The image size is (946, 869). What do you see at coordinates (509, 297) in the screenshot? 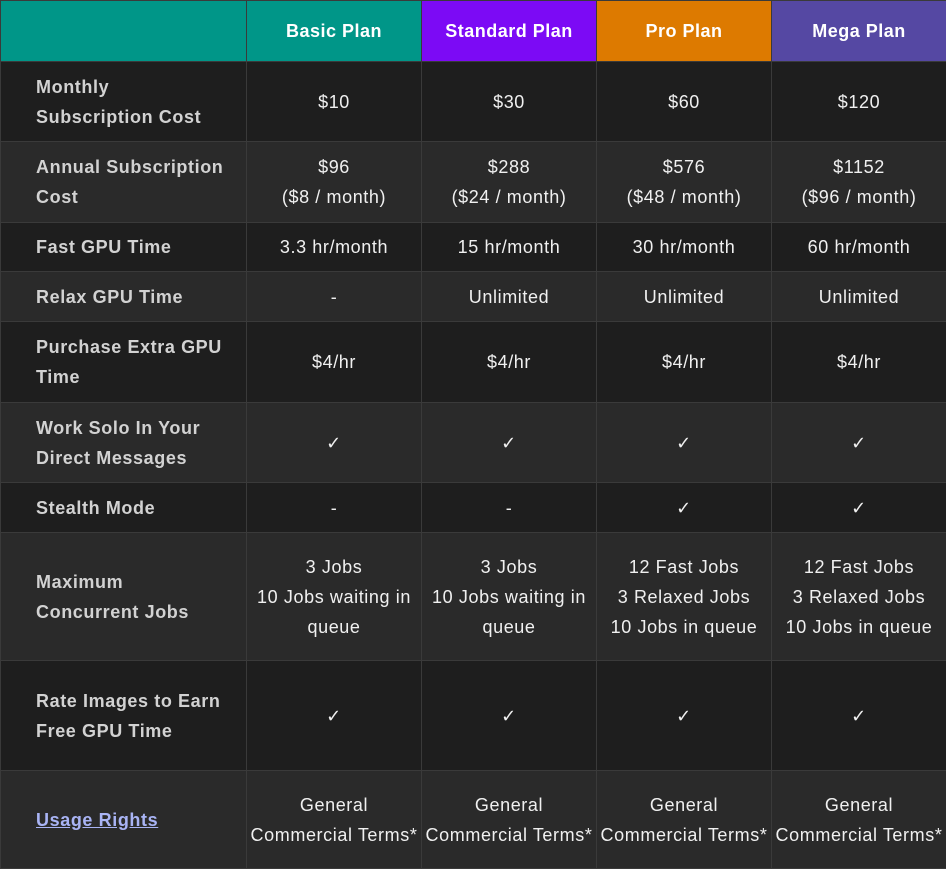
I see `cell-standard: Unlimited` at bounding box center [509, 297].